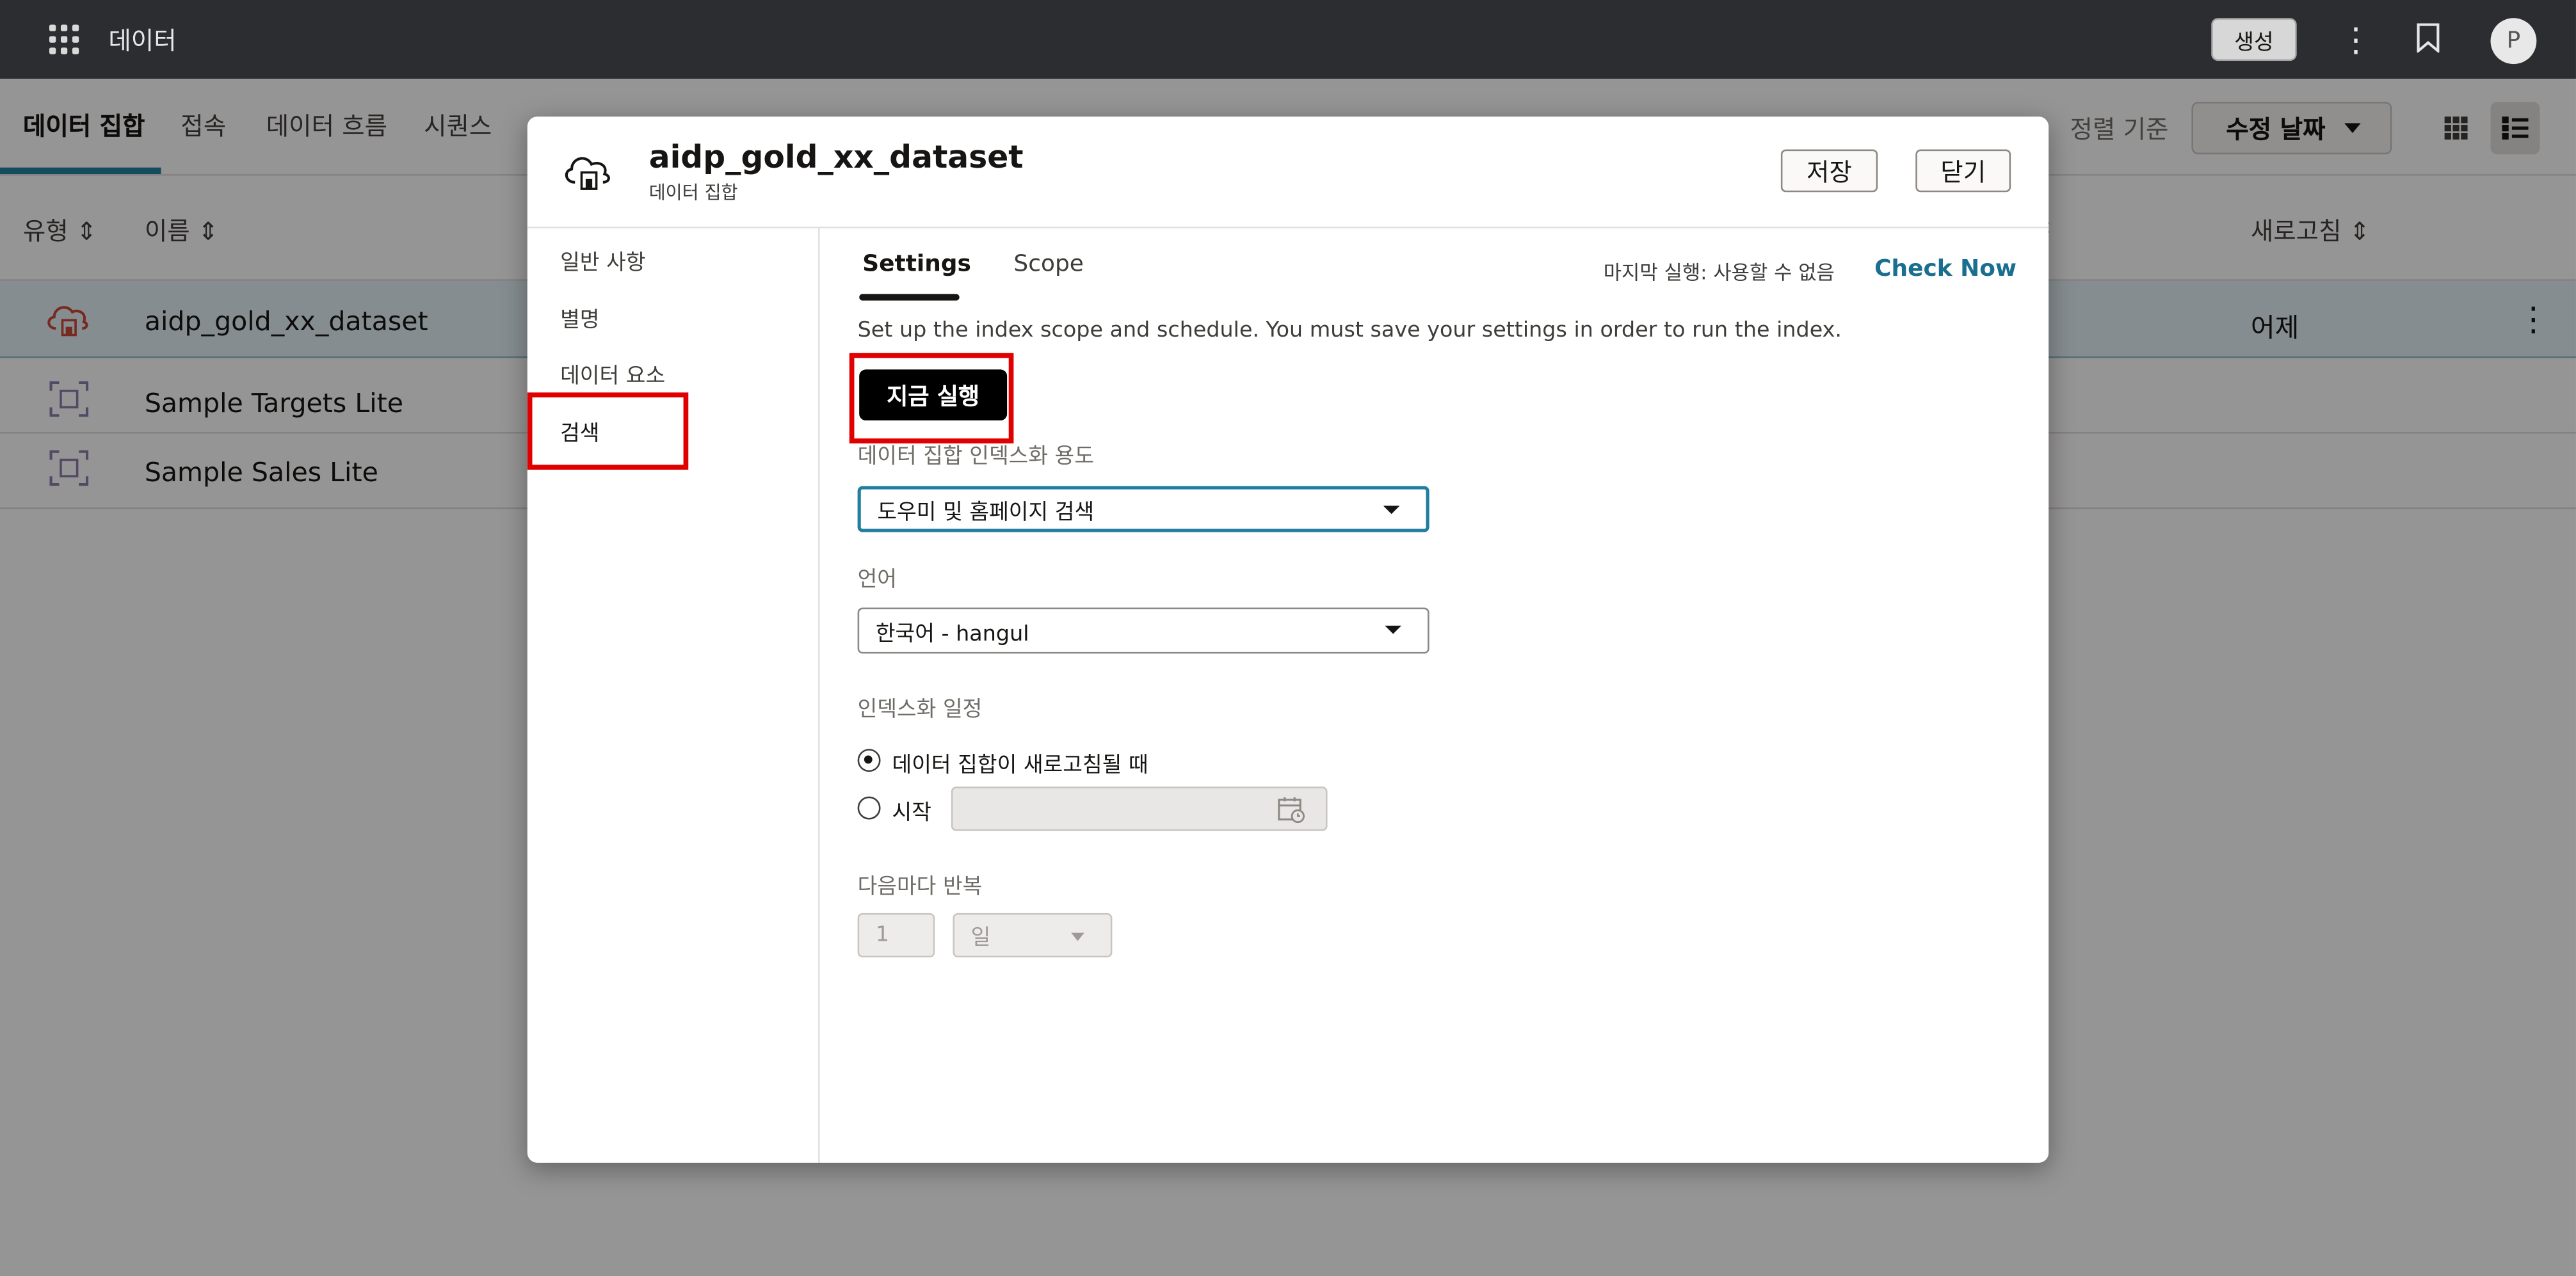 The width and height of the screenshot is (2576, 1276). I want to click on create-button: 생성, so click(2254, 40).